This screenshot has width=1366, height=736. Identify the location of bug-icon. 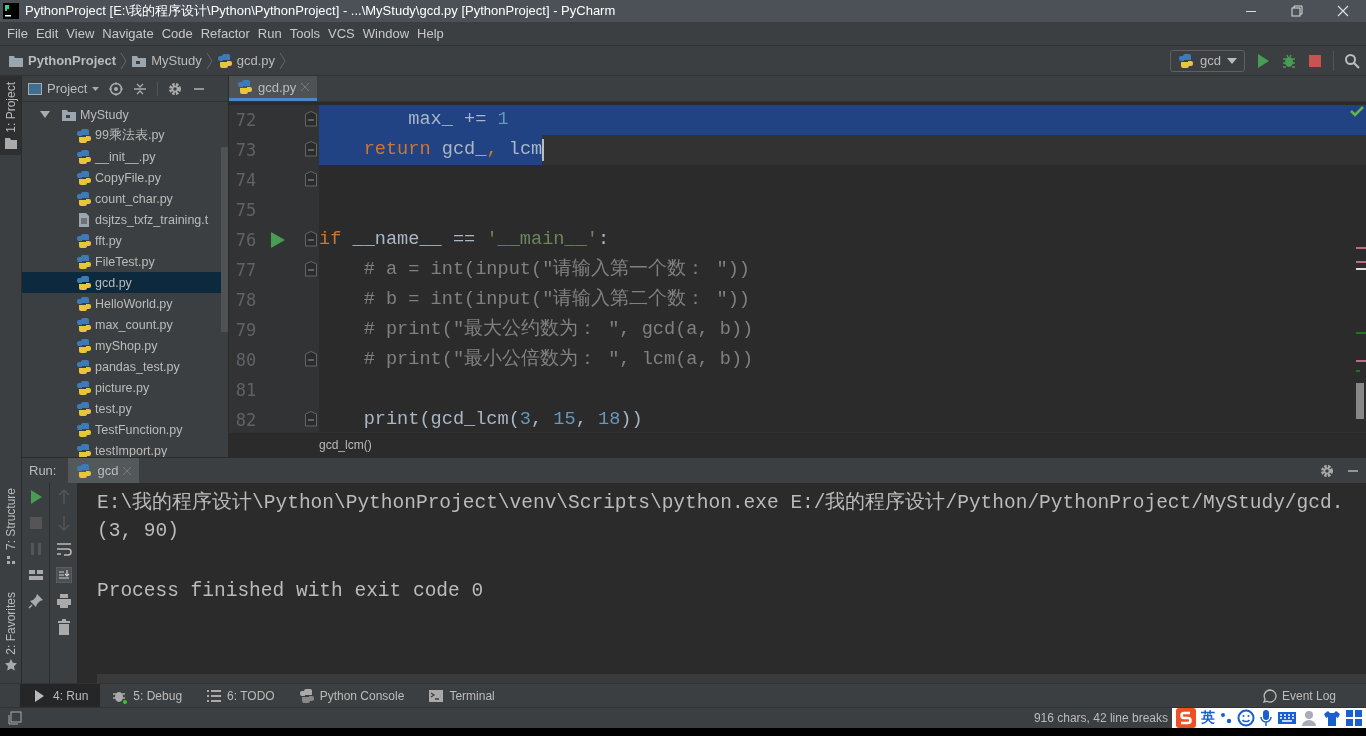
(1289, 60).